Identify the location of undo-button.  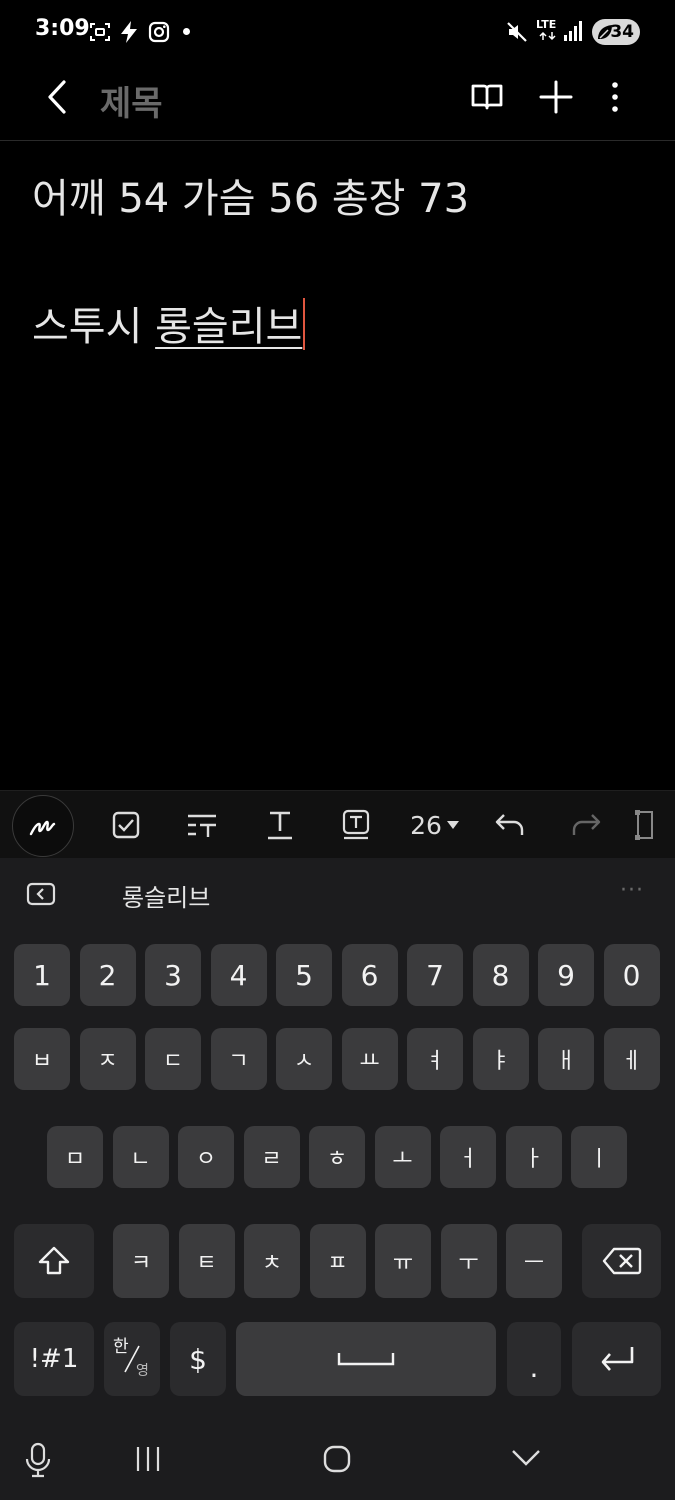
(510, 825).